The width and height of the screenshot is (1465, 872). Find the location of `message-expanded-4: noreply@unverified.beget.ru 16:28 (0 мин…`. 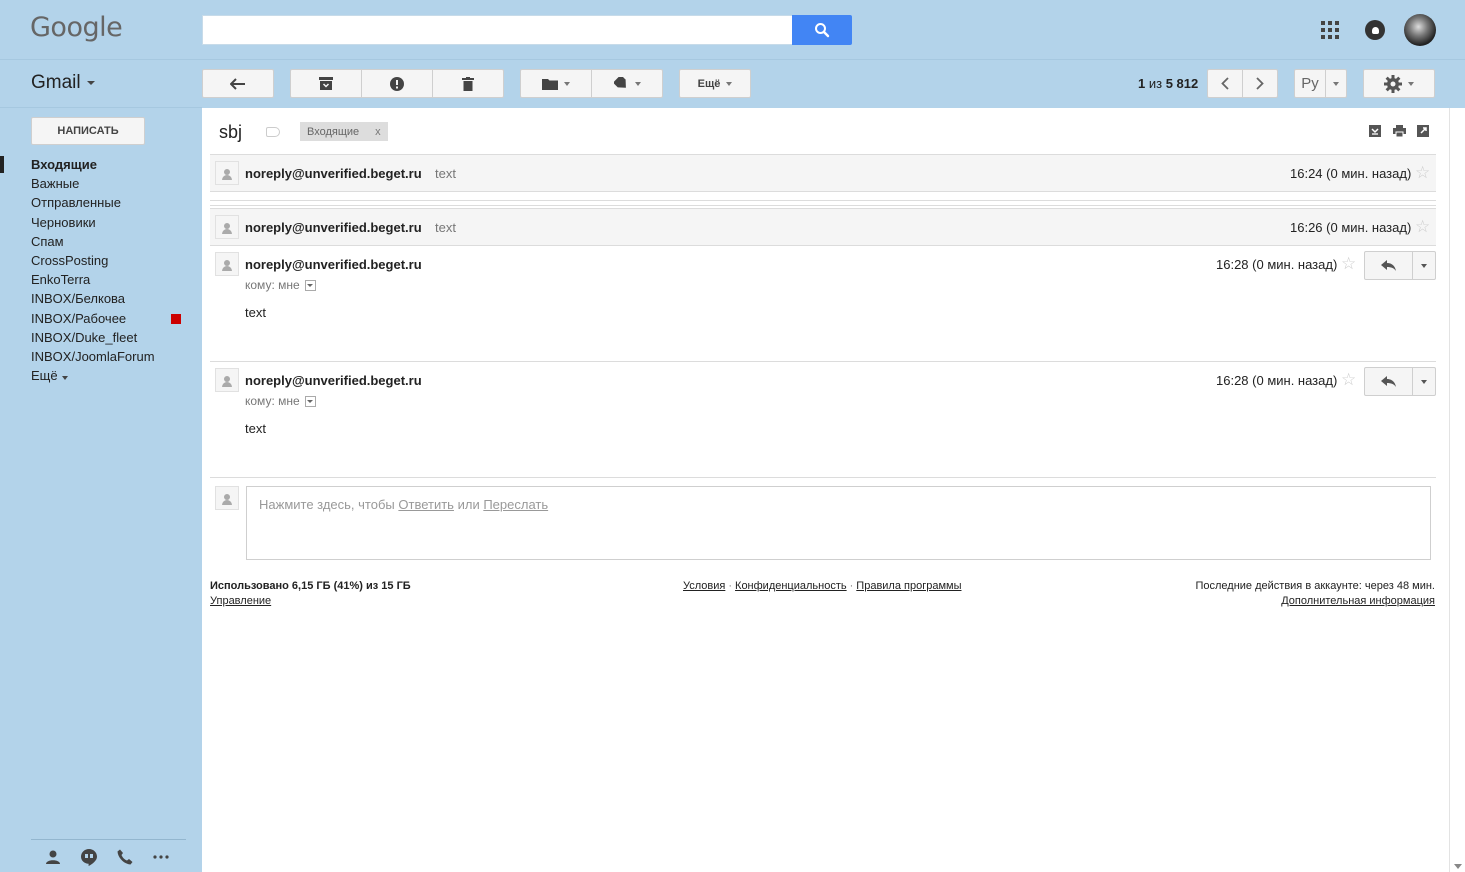

message-expanded-4: noreply@unverified.beget.ru 16:28 (0 мин… is located at coordinates (823, 420).